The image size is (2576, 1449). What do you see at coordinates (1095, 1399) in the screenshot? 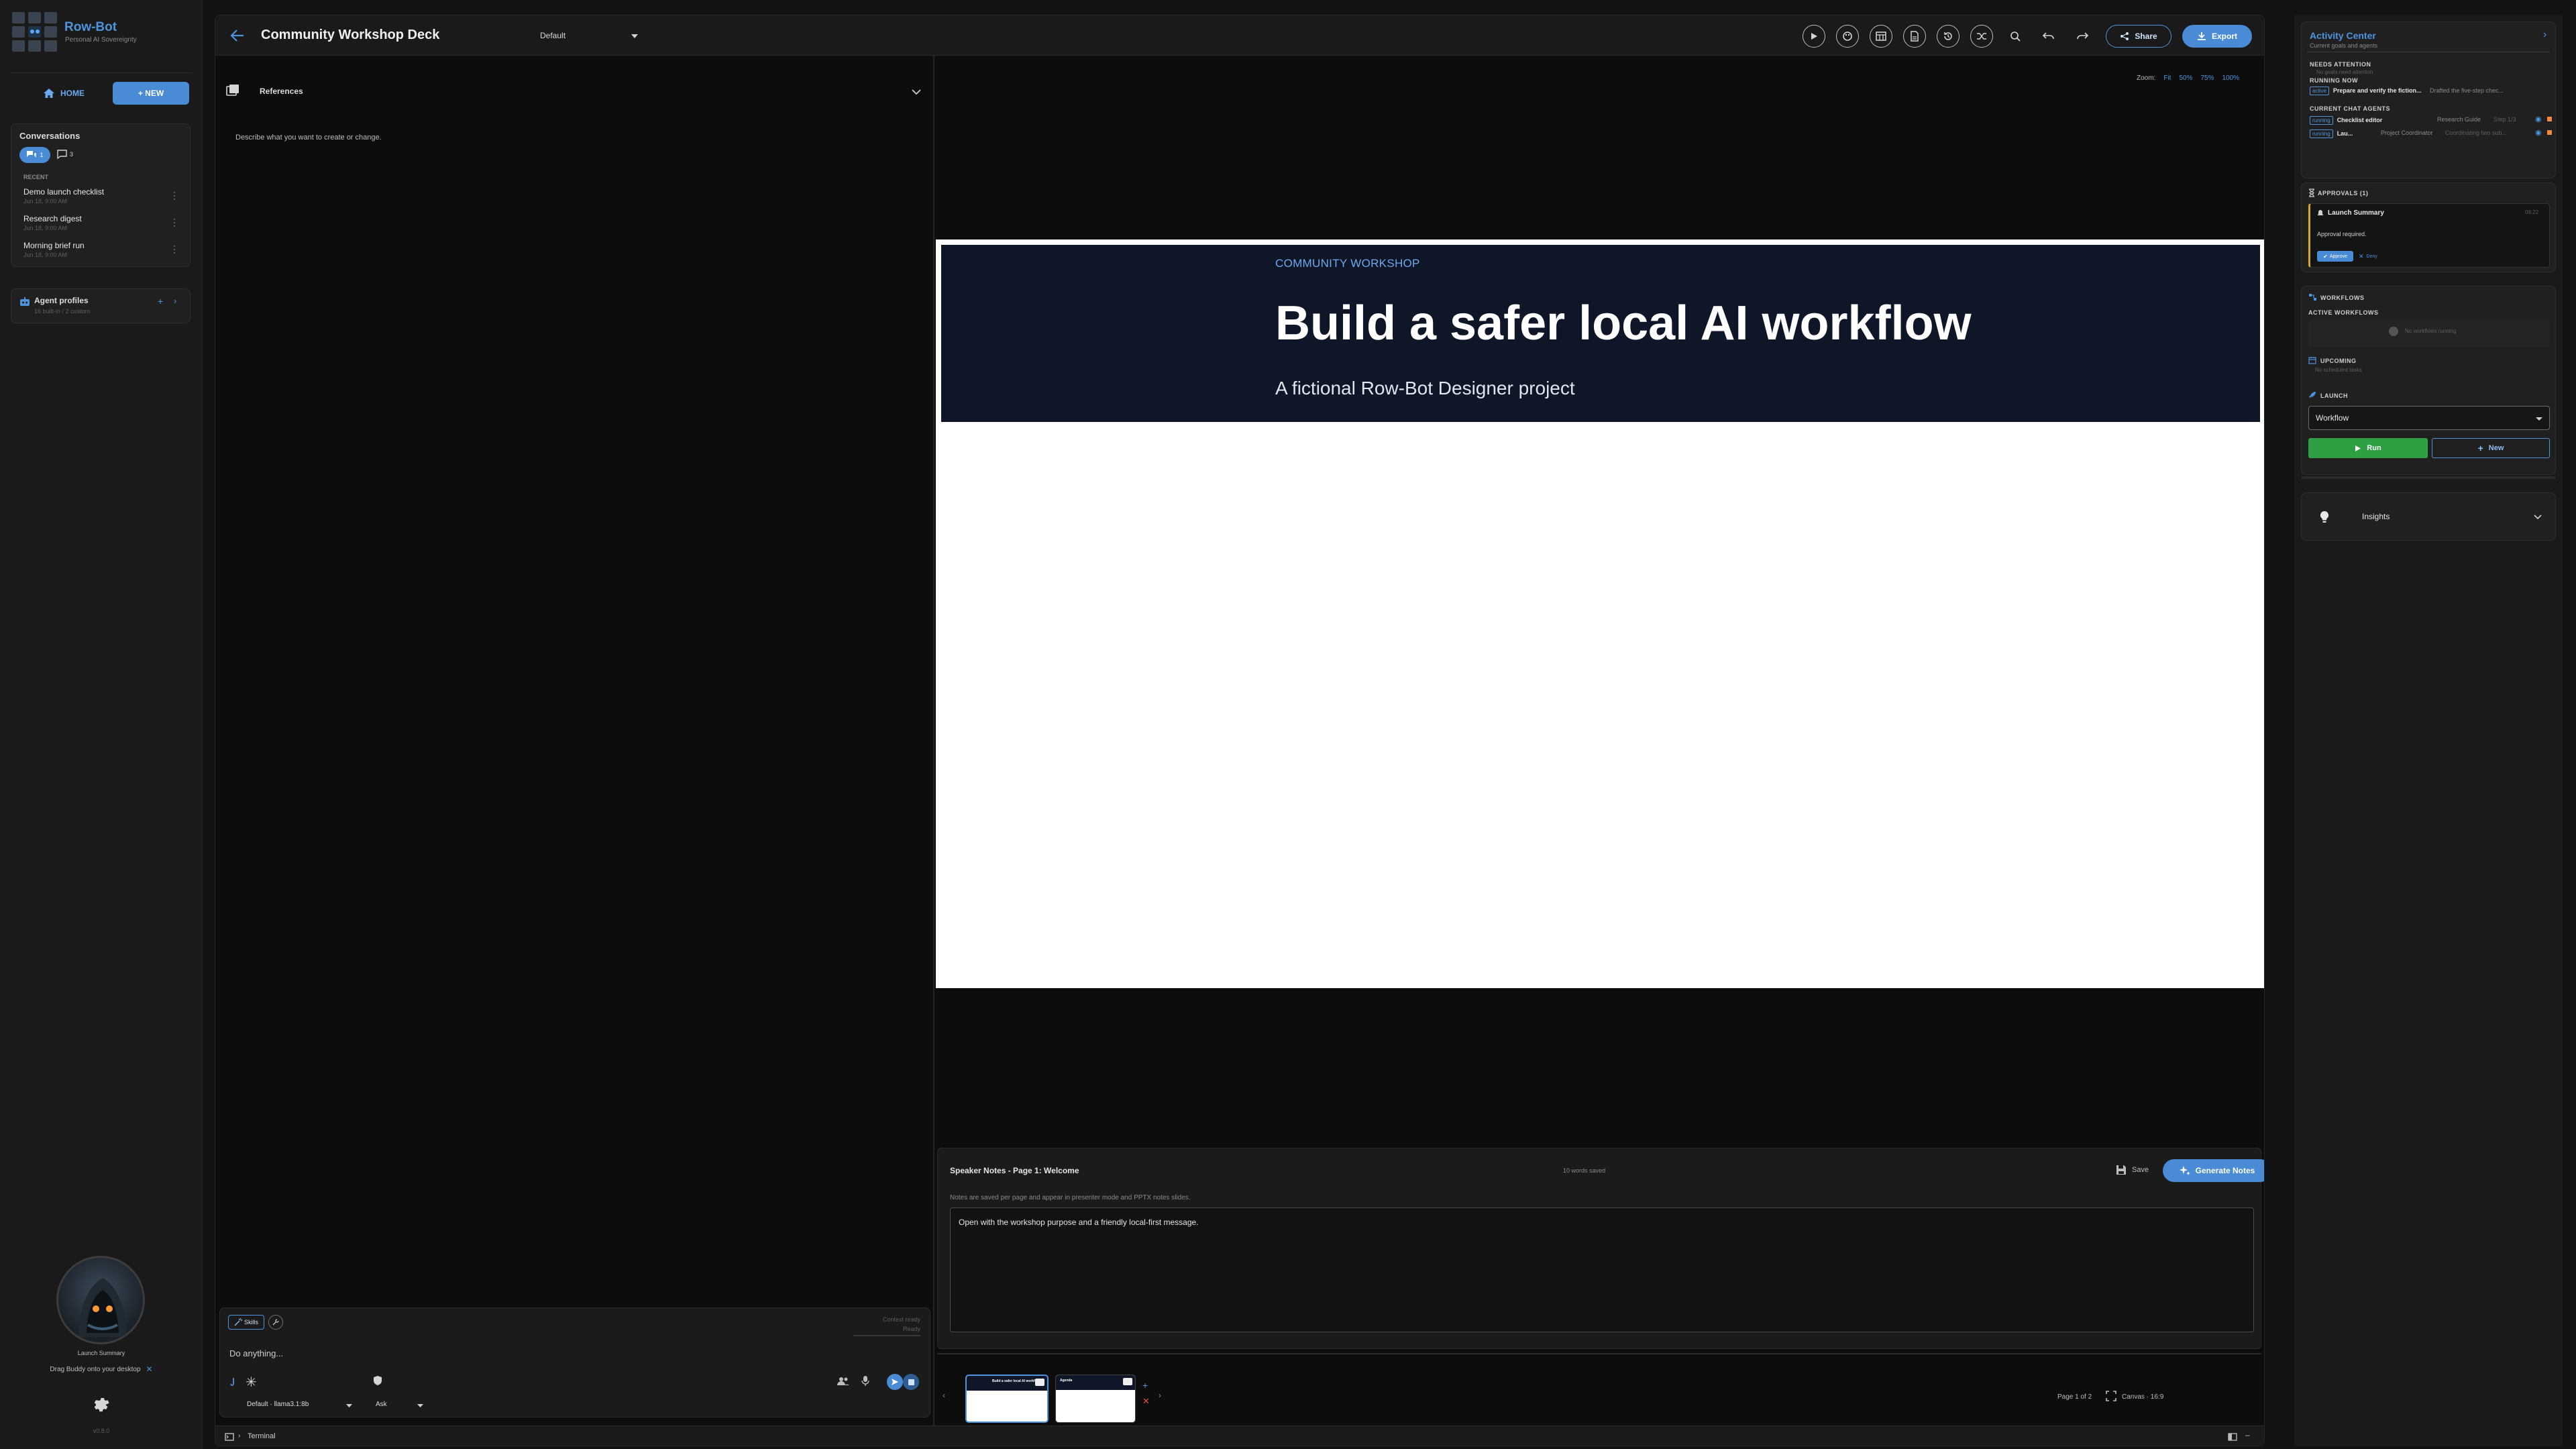
I see `slide-thumbnail-2: Agenda` at bounding box center [1095, 1399].